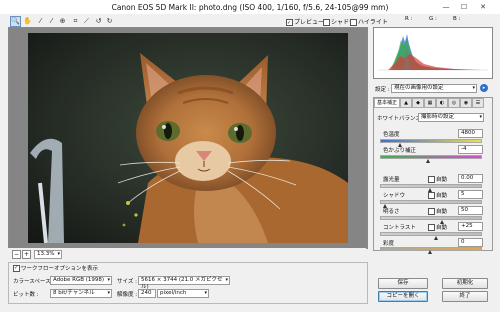  I want to click on resolution-label: 解像度 :, so click(127, 295).